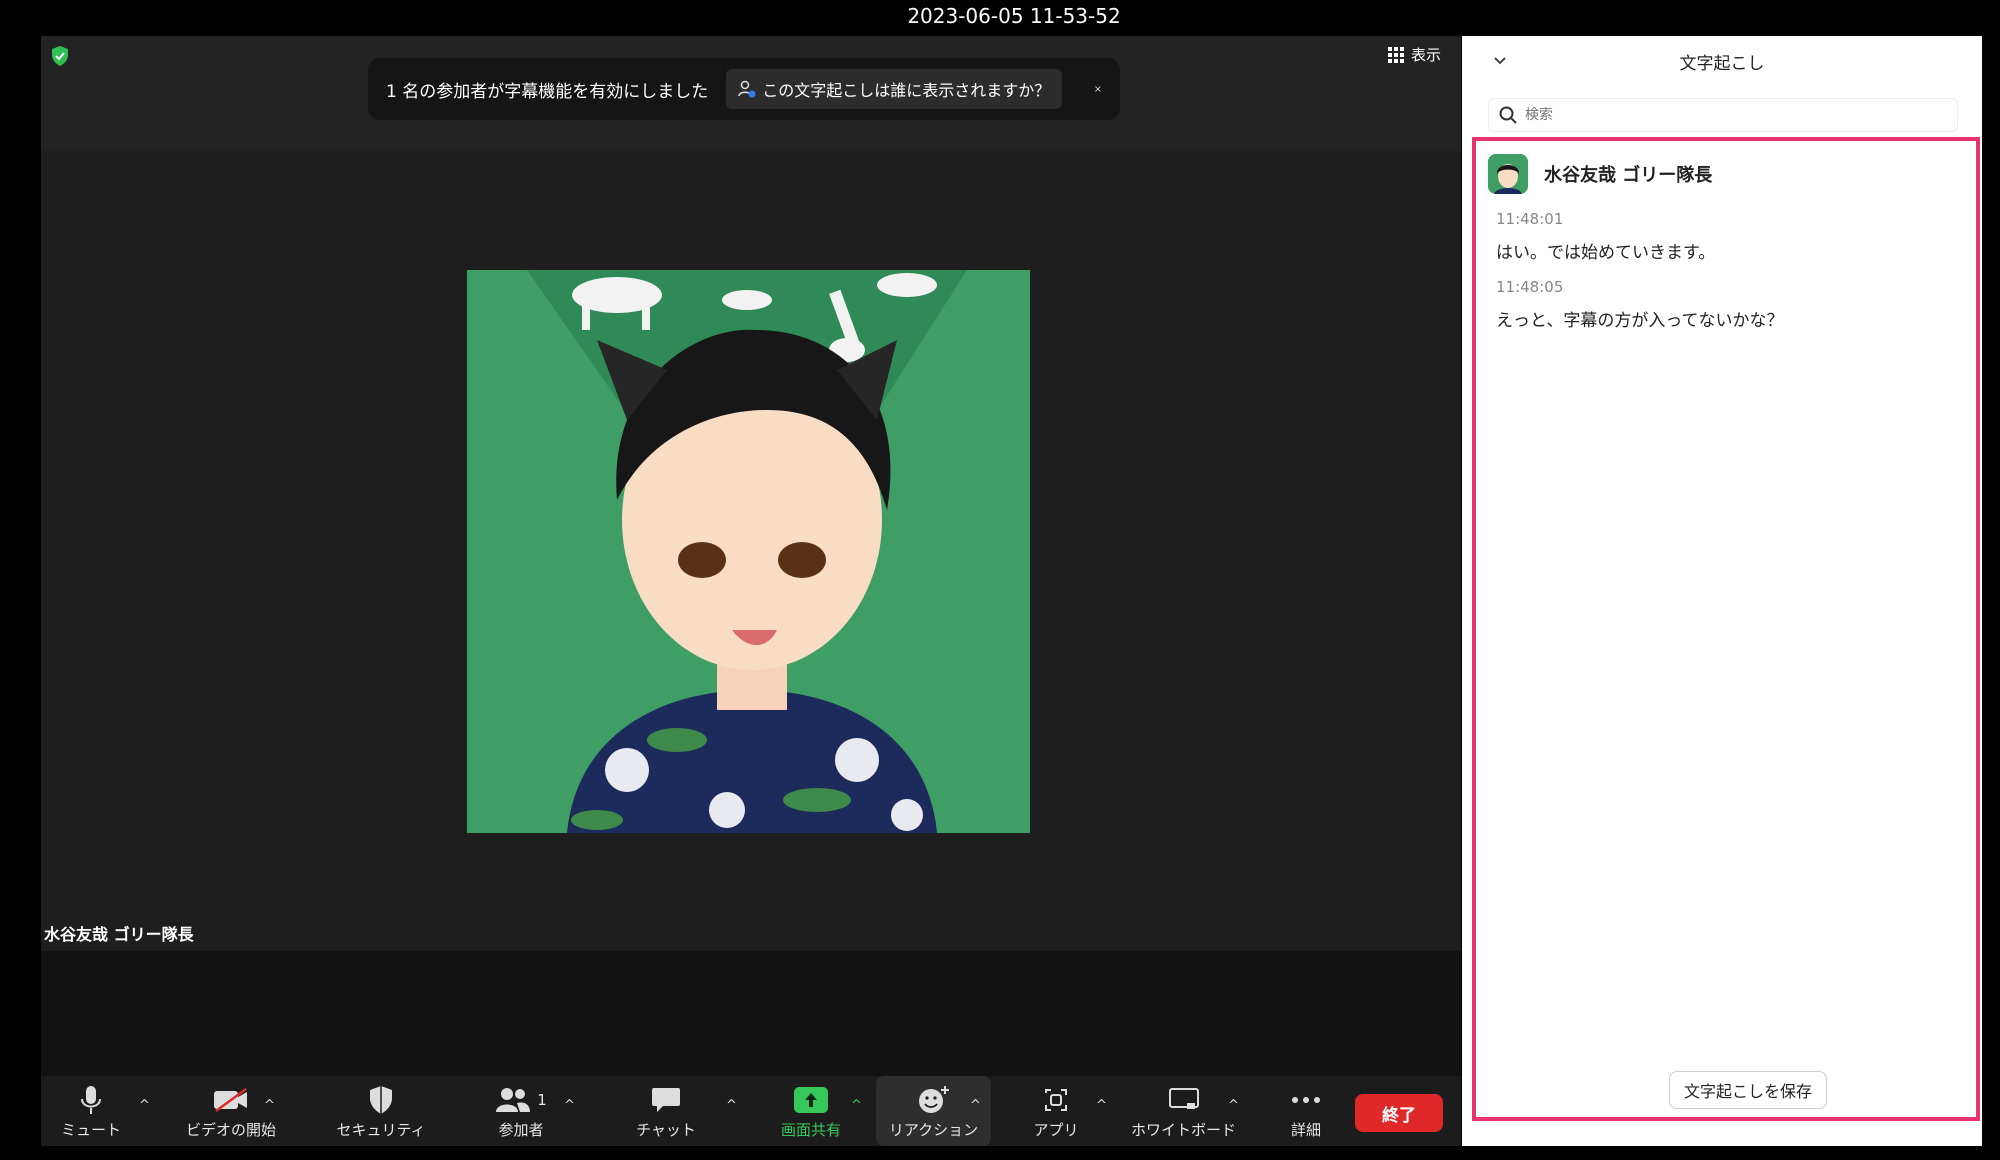 This screenshot has height=1160, width=2000. Describe the element at coordinates (1306, 1099) in the screenshot. I see `more-dots-icon` at that location.